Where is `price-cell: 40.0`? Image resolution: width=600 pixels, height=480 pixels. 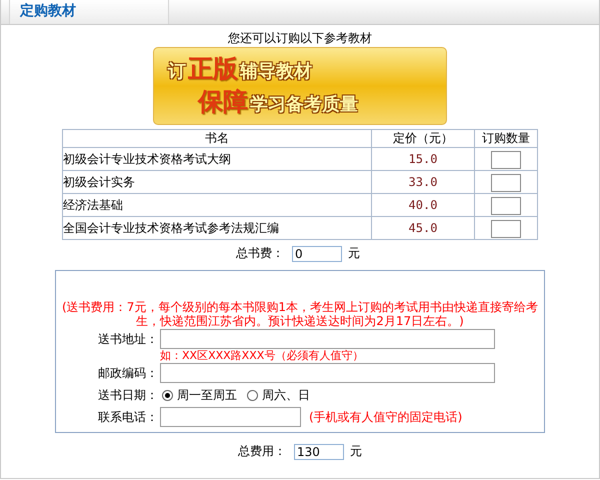
price-cell: 40.0 is located at coordinates (423, 205).